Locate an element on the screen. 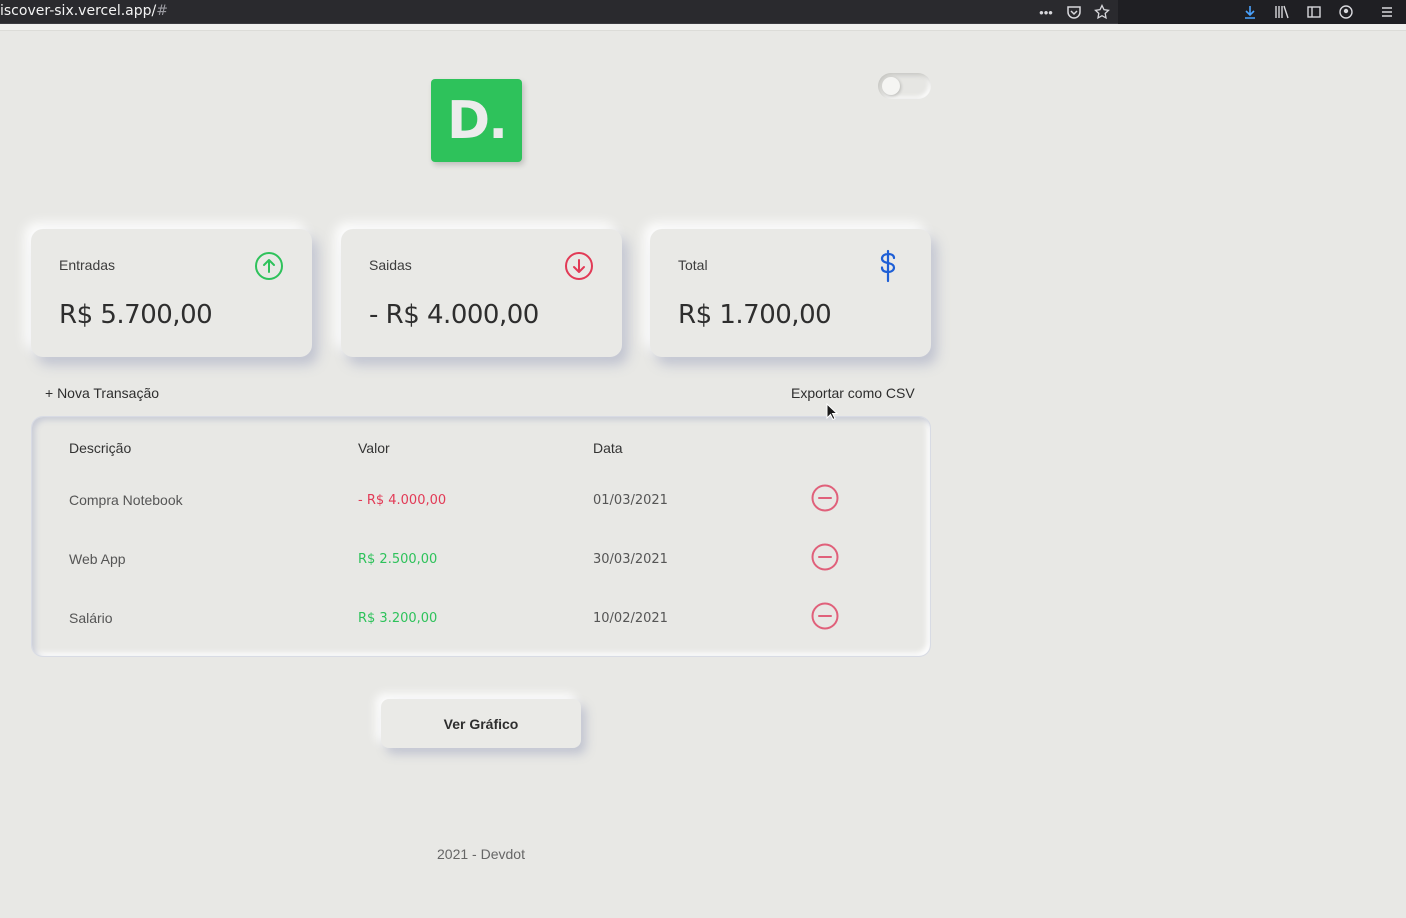 This screenshot has height=918, width=1406. row-description: Compra Notebook is located at coordinates (126, 500).